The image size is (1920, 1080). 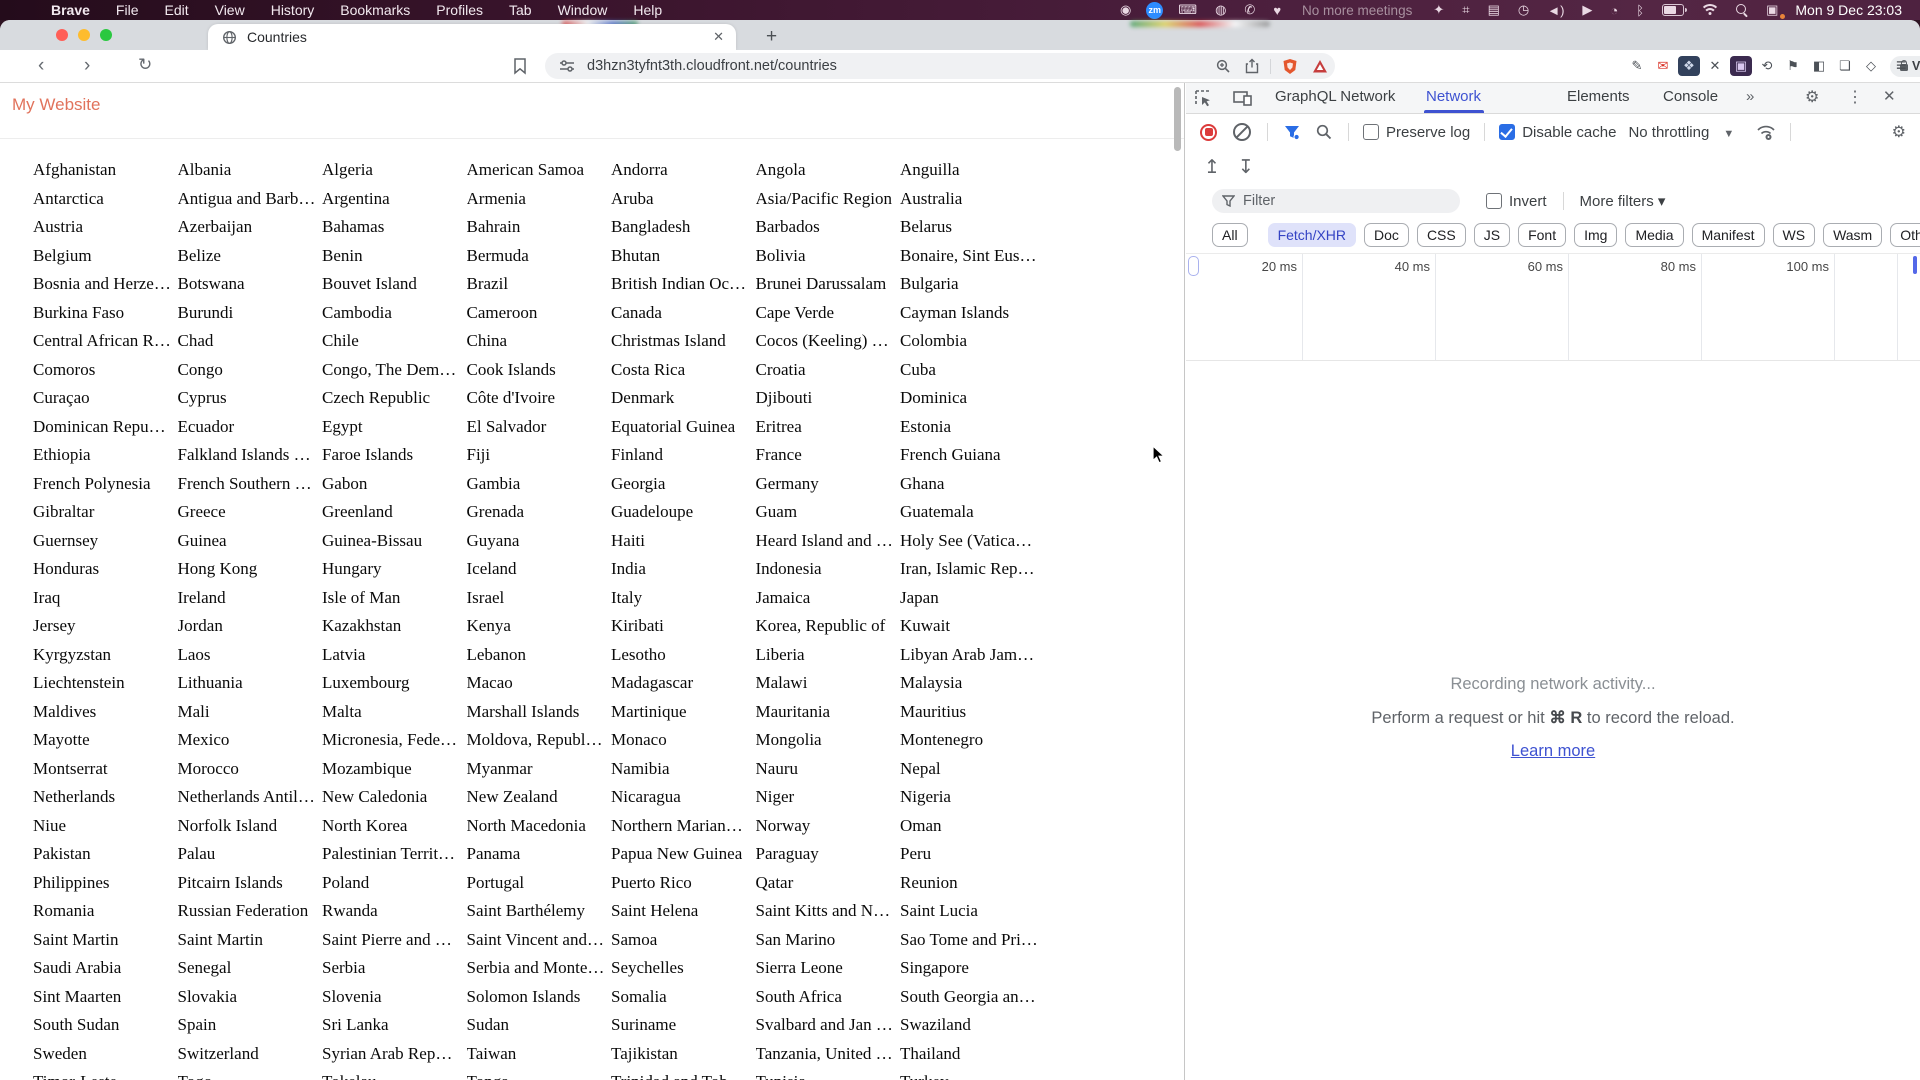 What do you see at coordinates (1252, 66) in the screenshot?
I see `share-icon` at bounding box center [1252, 66].